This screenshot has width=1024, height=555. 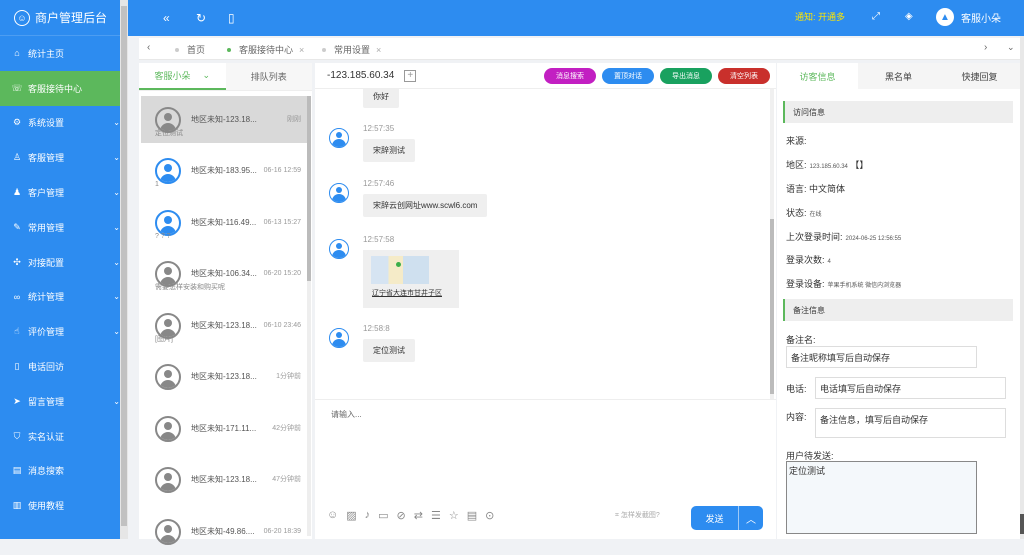 I want to click on chat-scroll-thumb, so click(x=772, y=306).